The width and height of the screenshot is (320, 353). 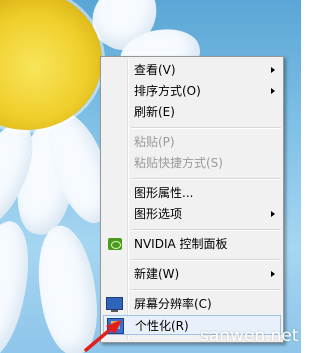 I want to click on flower-center, so click(x=51, y=65).